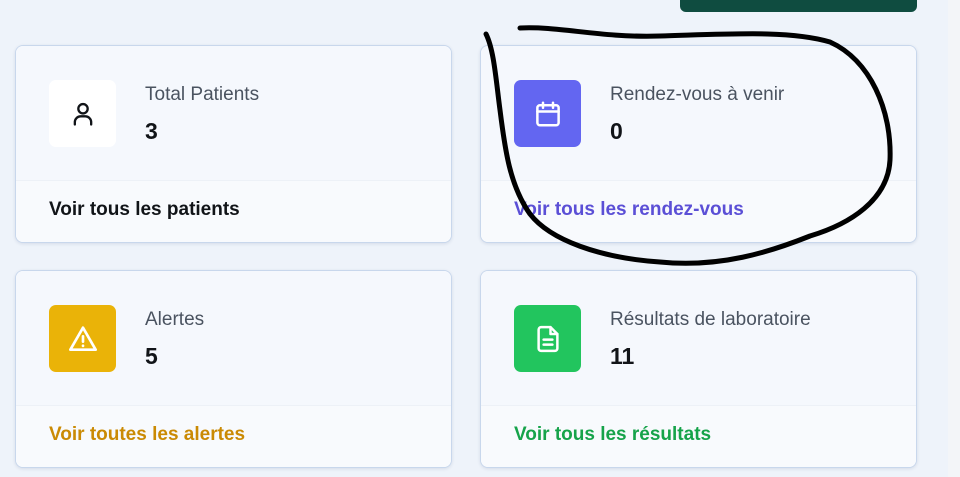  I want to click on lab-icon-box, so click(547, 338).